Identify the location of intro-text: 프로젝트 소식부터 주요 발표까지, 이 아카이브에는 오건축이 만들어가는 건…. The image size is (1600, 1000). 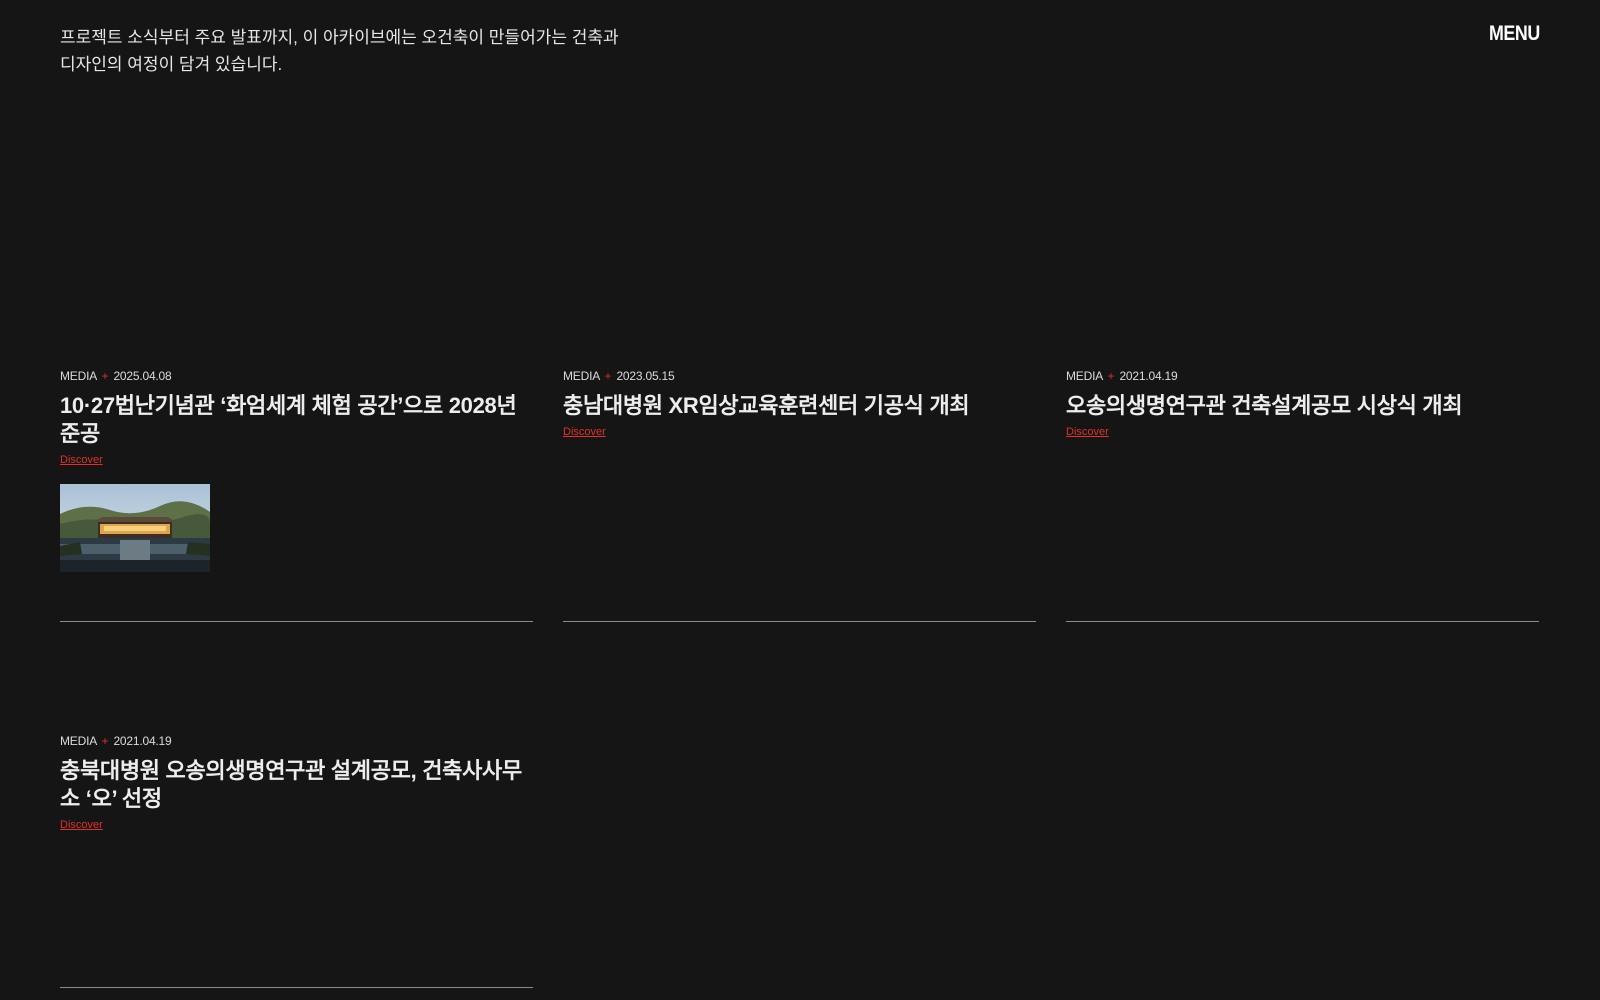
(340, 51).